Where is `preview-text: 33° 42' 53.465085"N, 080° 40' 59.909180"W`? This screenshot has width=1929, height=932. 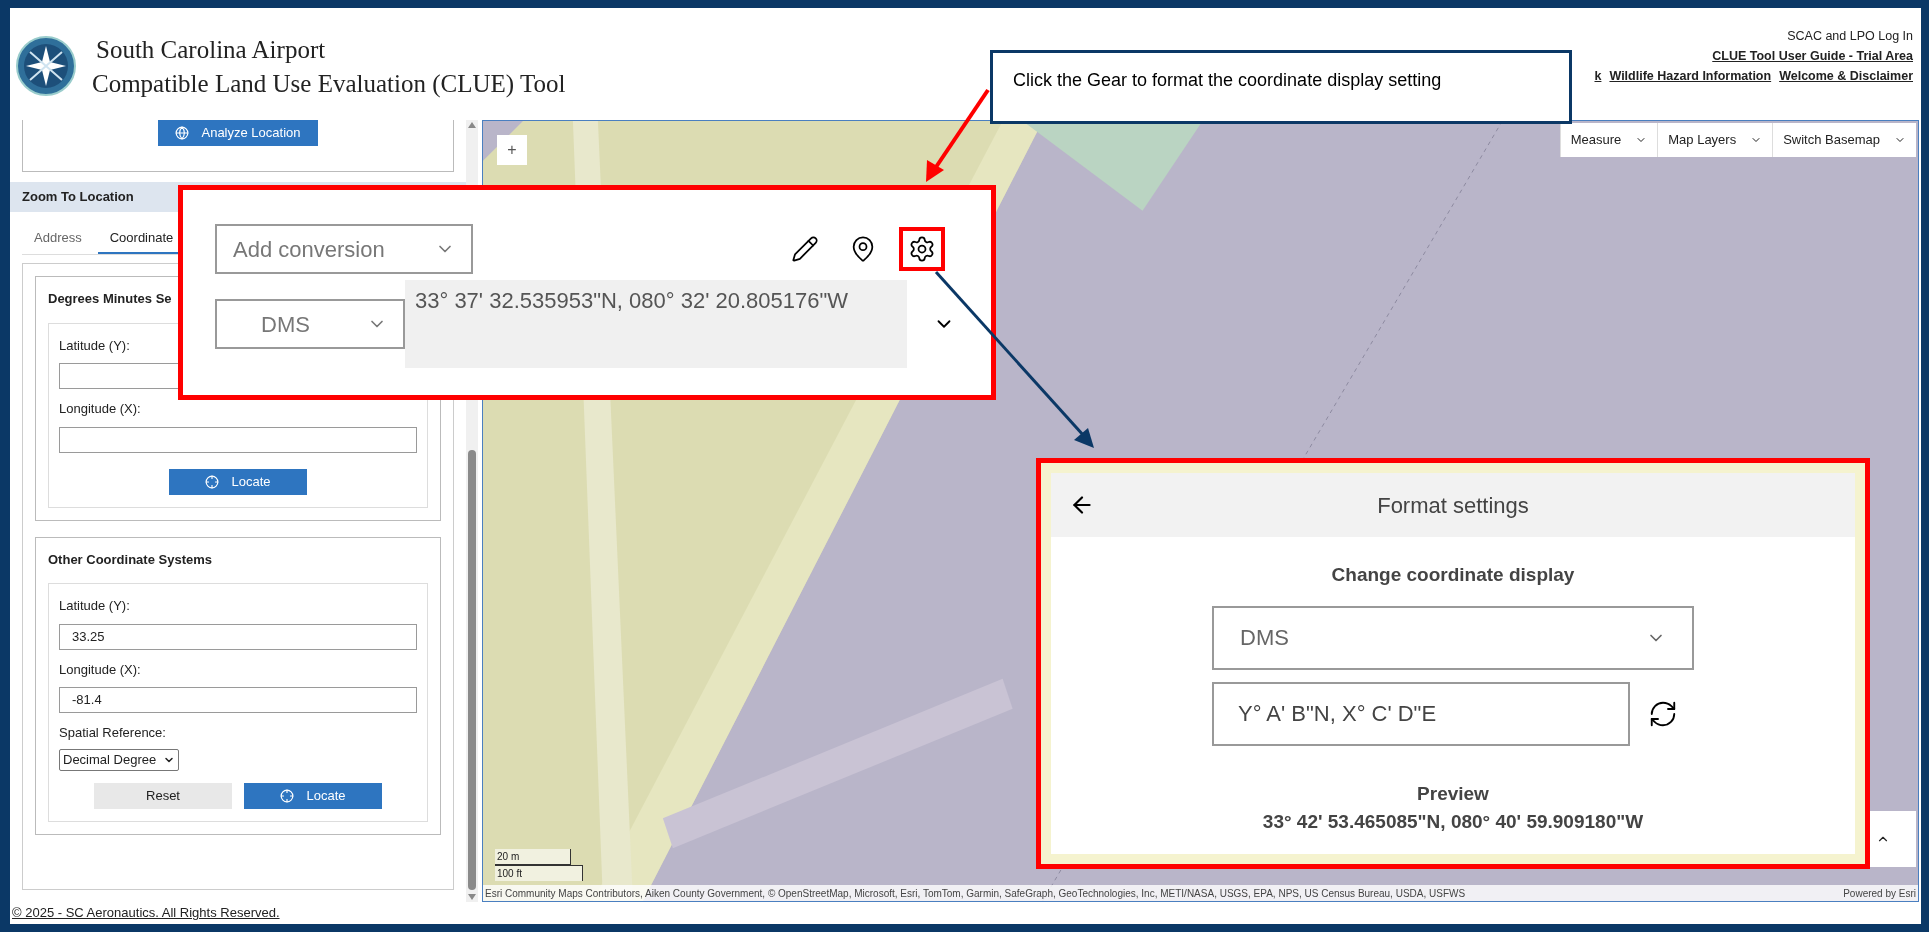 preview-text: 33° 42' 53.465085"N, 080° 40' 59.909180"W is located at coordinates (1453, 822).